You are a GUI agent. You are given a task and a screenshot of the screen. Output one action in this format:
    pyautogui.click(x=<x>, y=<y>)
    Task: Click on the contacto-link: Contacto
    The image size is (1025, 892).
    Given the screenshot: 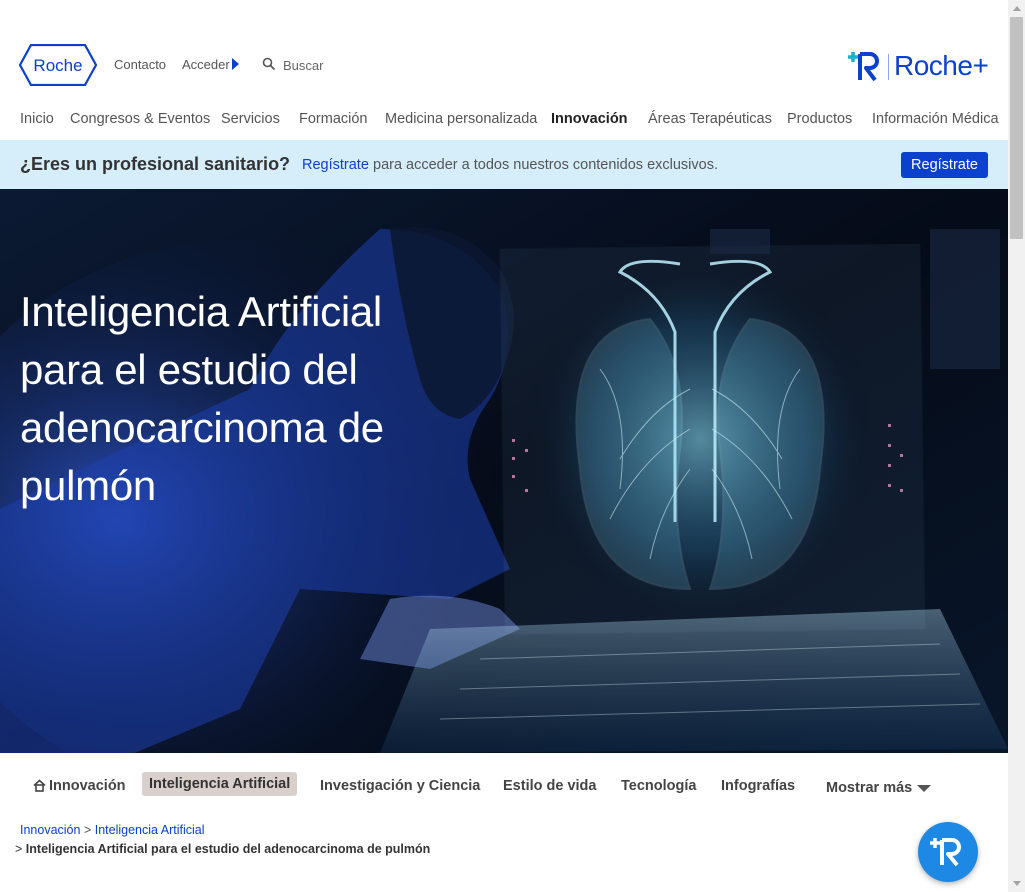 What is the action you would take?
    pyautogui.click(x=140, y=64)
    